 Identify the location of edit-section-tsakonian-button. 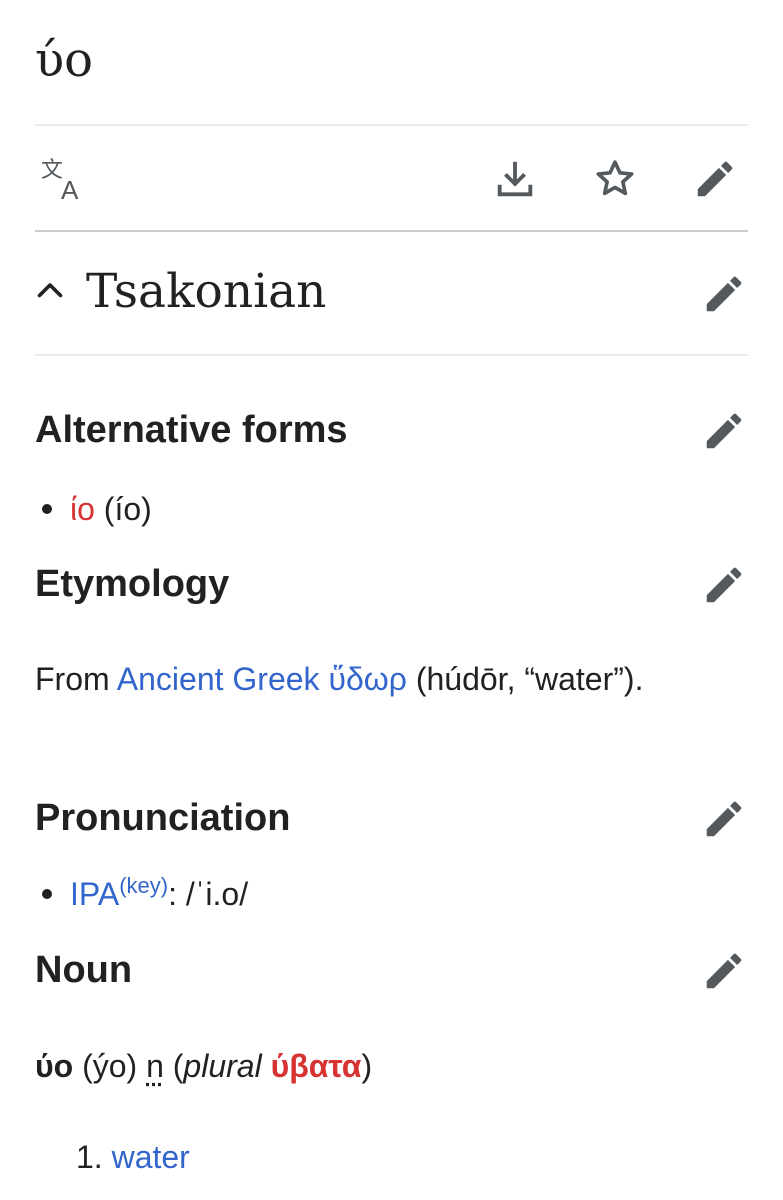
(724, 294).